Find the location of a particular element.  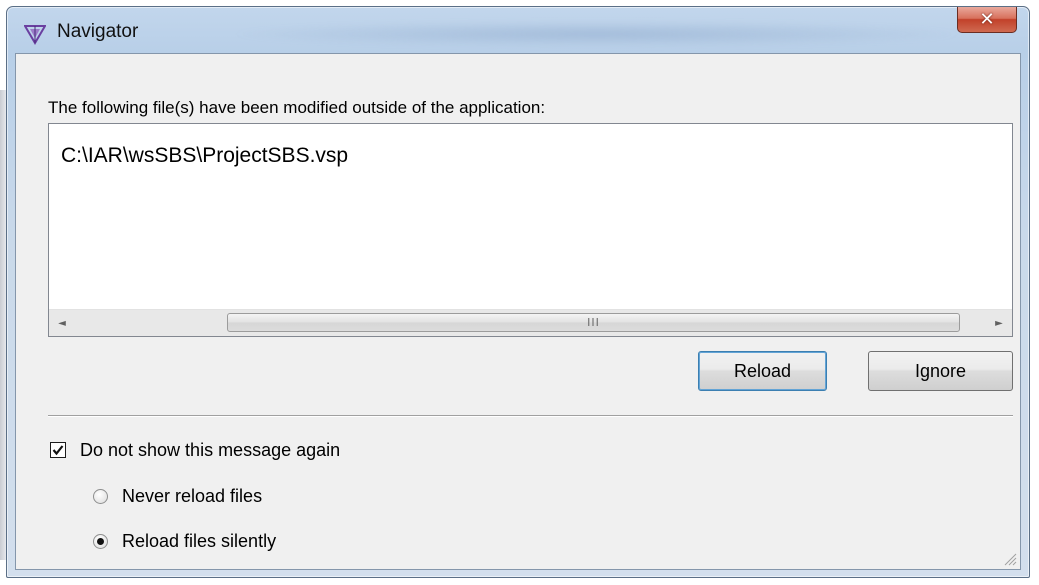

scroll-grip-icon: III is located at coordinates (593, 322).